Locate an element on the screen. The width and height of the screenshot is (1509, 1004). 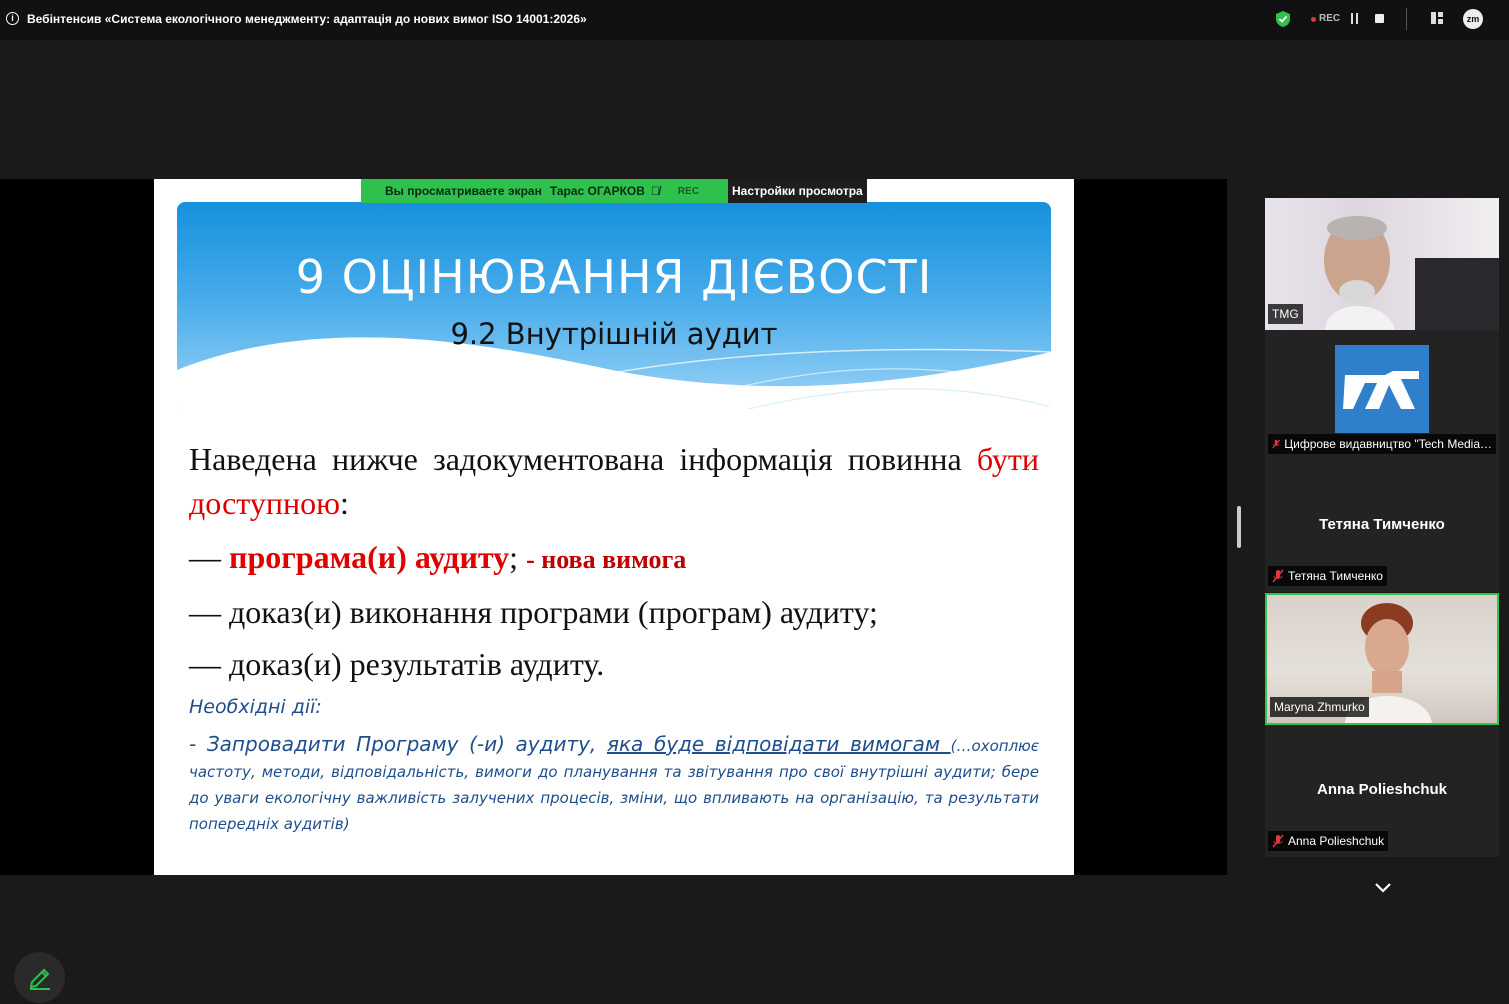
participant-tile: TMG is located at coordinates (1382, 264).